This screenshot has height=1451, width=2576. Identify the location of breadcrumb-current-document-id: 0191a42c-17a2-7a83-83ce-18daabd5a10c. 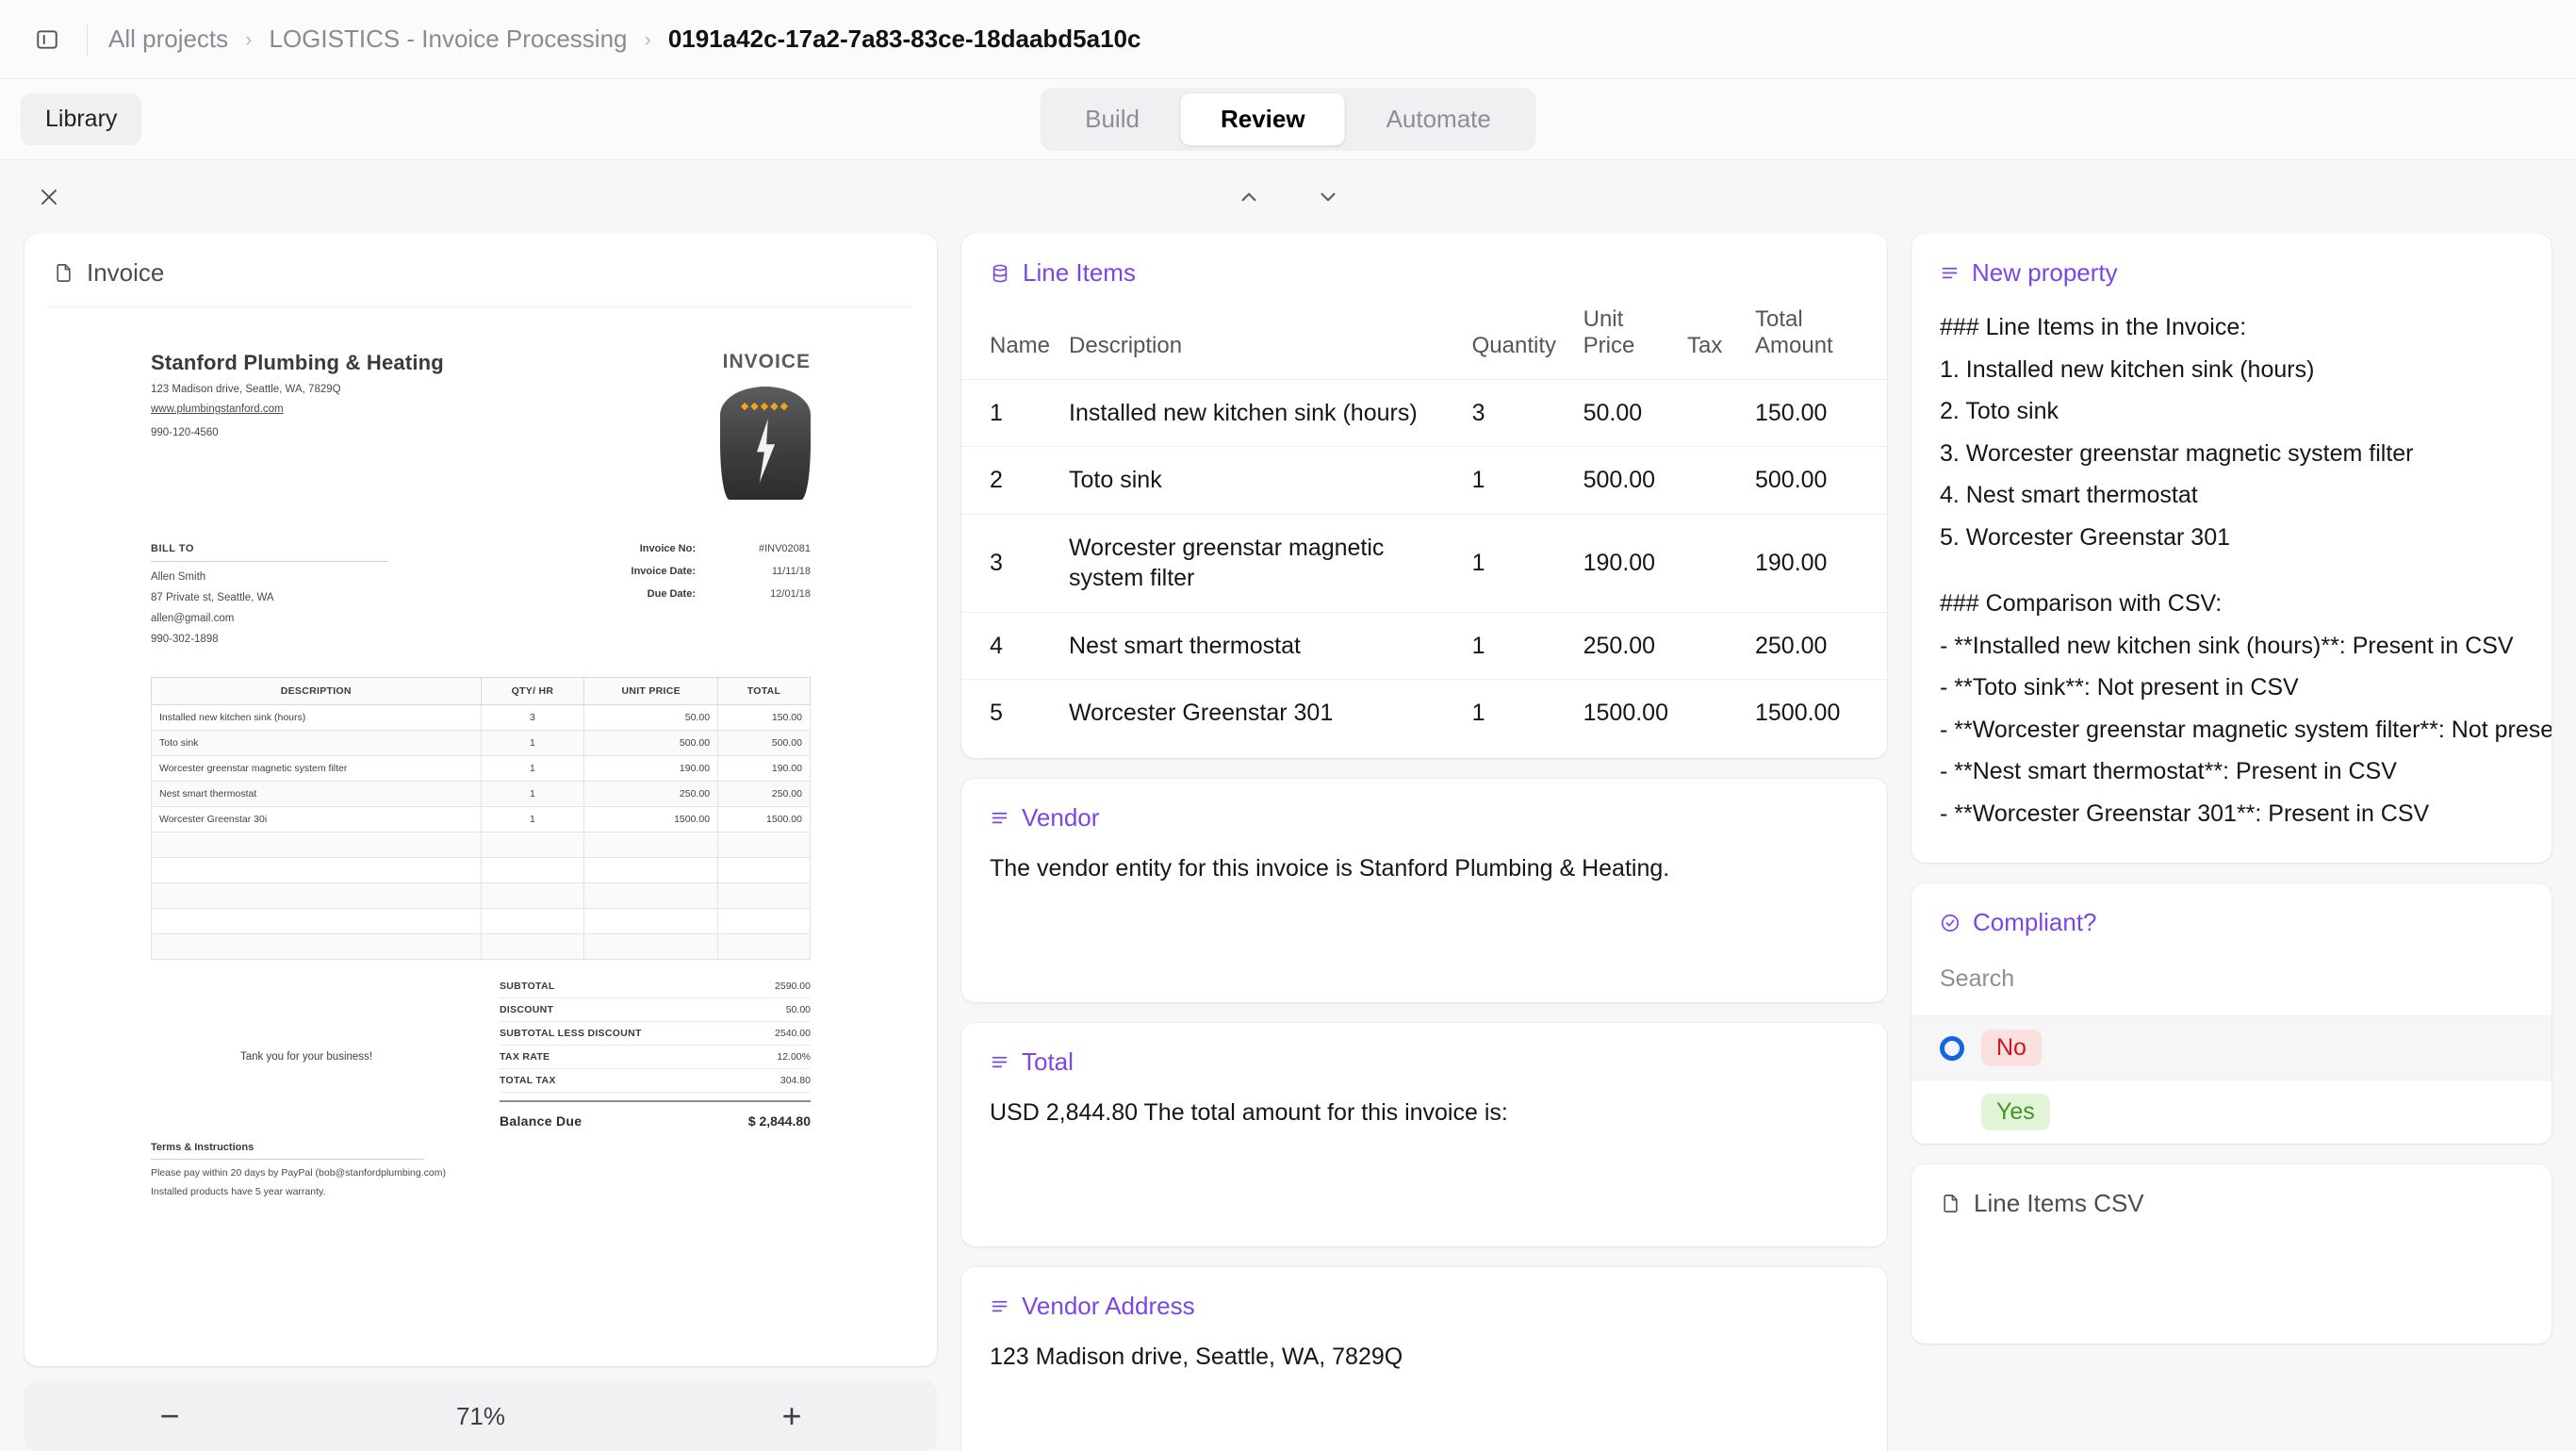
(904, 39).